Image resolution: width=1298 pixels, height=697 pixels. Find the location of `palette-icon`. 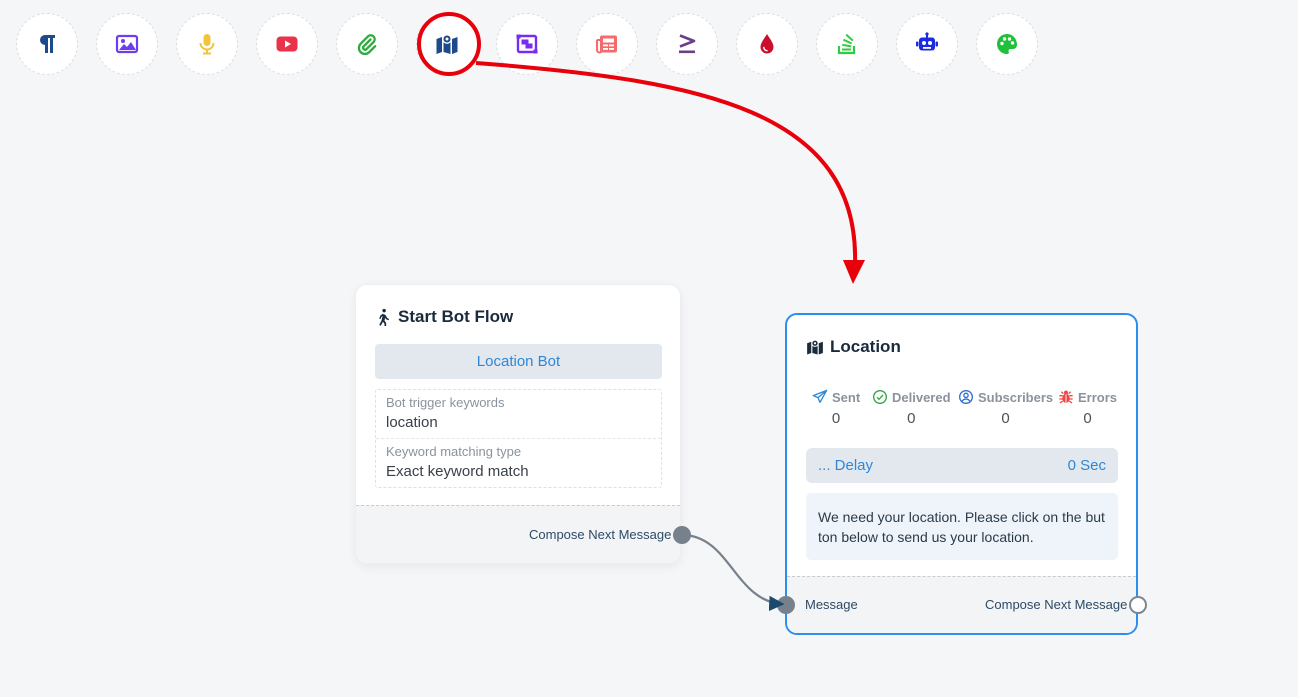

palette-icon is located at coordinates (1007, 44).